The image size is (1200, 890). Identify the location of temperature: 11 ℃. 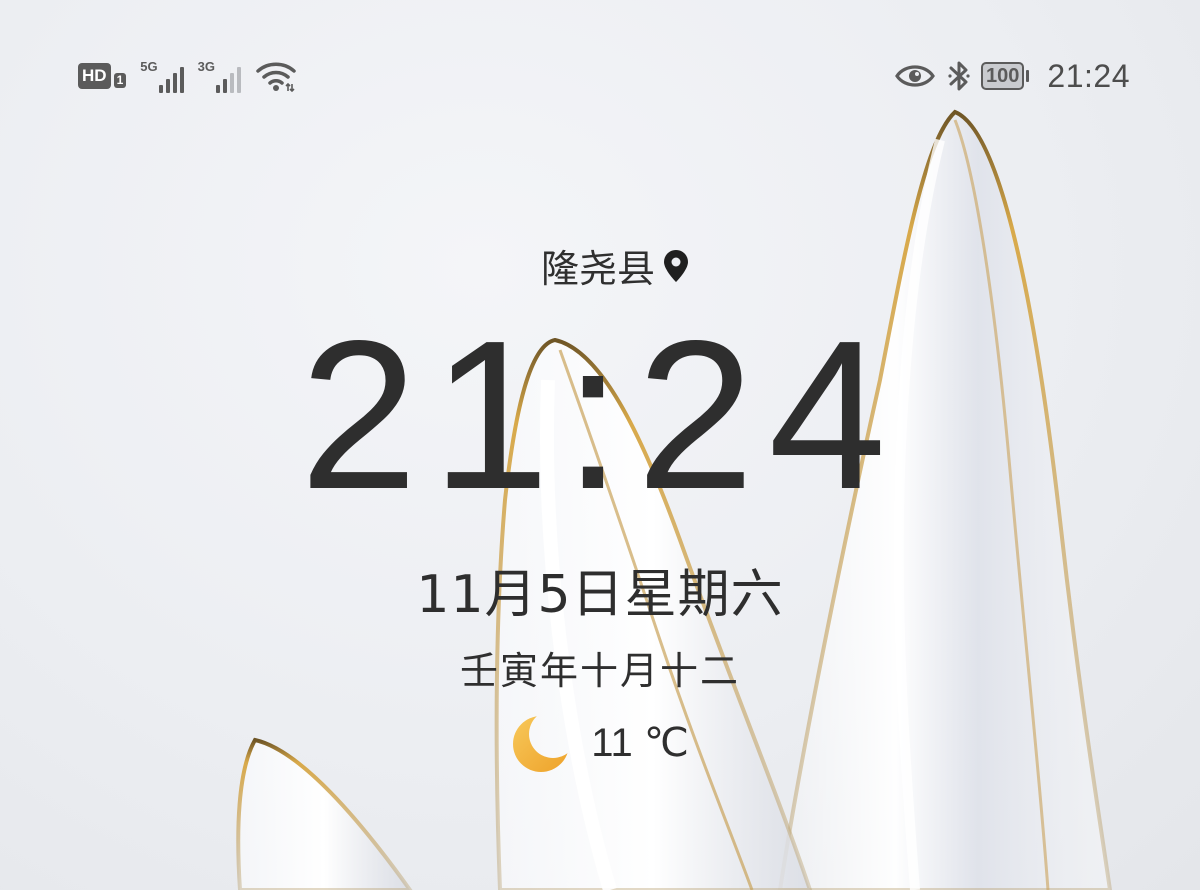
(640, 743).